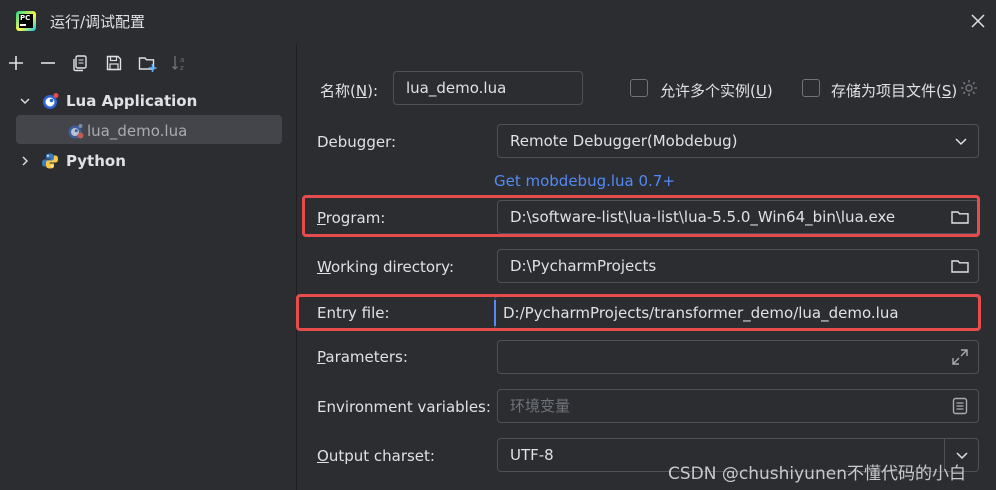 The width and height of the screenshot is (996, 490). What do you see at coordinates (894, 91) in the screenshot?
I see `store-as-file-label: 存储为项目文件(S)` at bounding box center [894, 91].